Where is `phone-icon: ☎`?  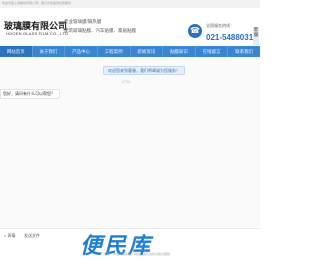 phone-icon: ☎ is located at coordinates (195, 31).